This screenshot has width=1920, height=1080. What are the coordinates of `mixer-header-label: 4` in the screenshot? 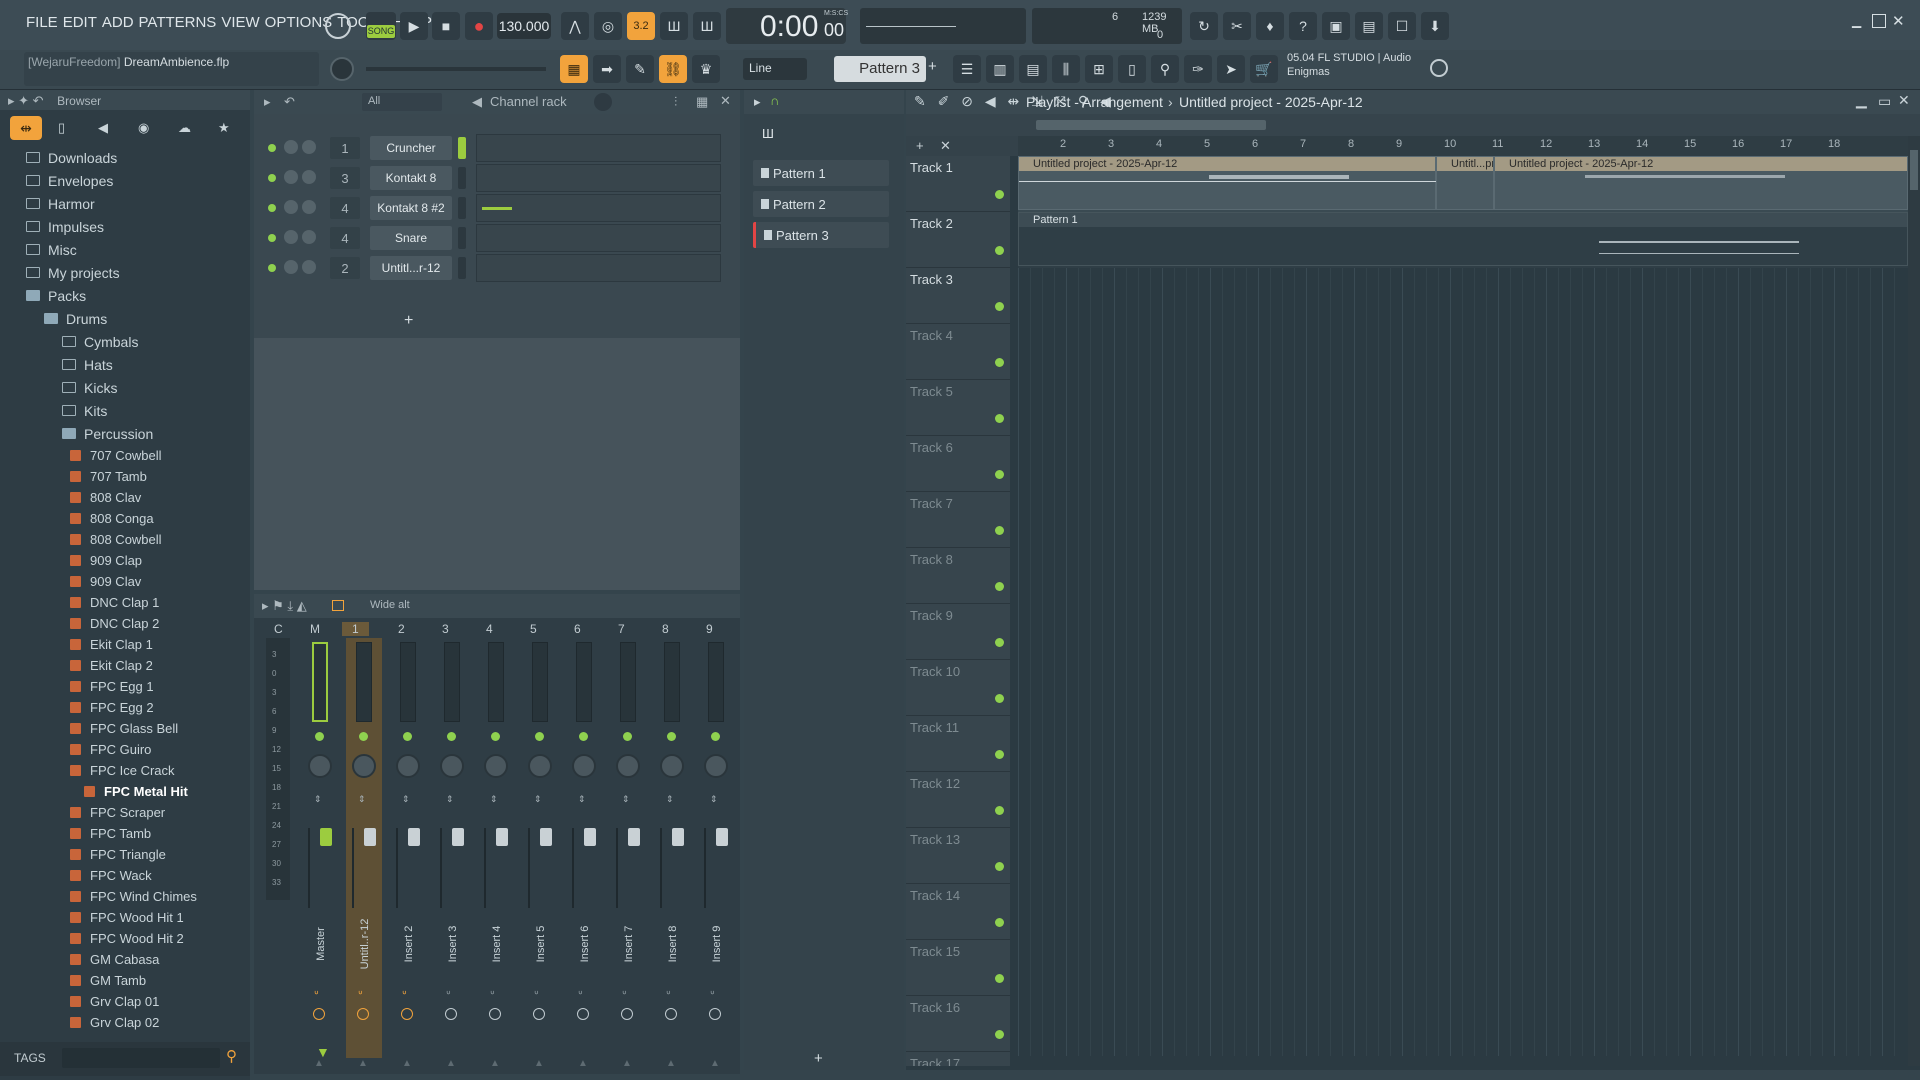 It's located at (489, 629).